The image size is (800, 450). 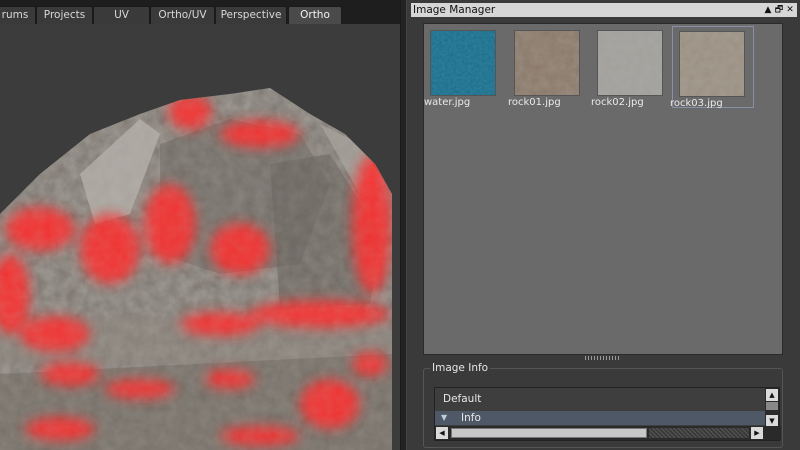 I want to click on restore-icon: 🗗, so click(x=779, y=10).